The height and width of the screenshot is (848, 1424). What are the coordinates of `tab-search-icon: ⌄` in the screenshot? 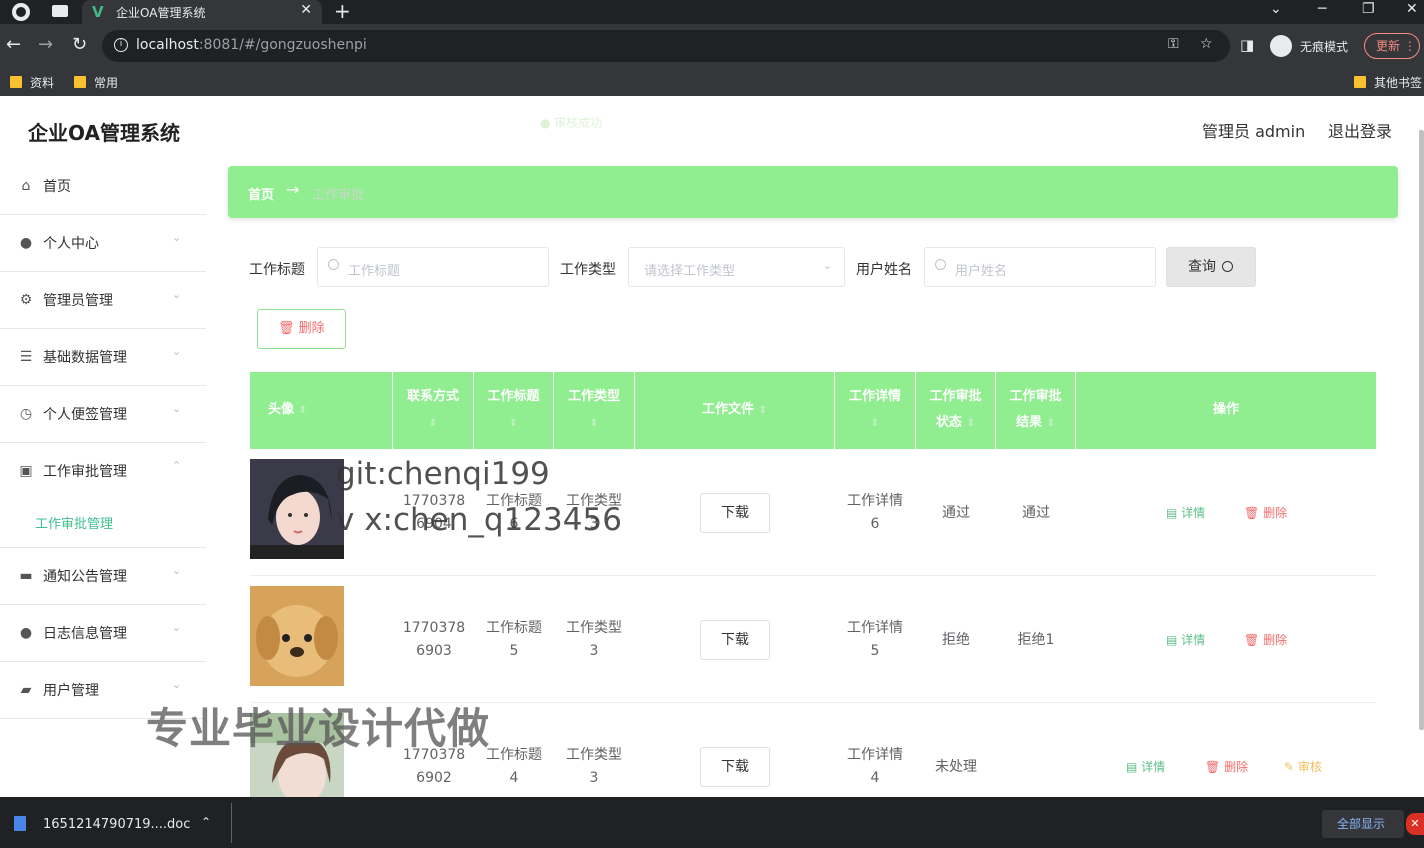 It's located at (1276, 9).